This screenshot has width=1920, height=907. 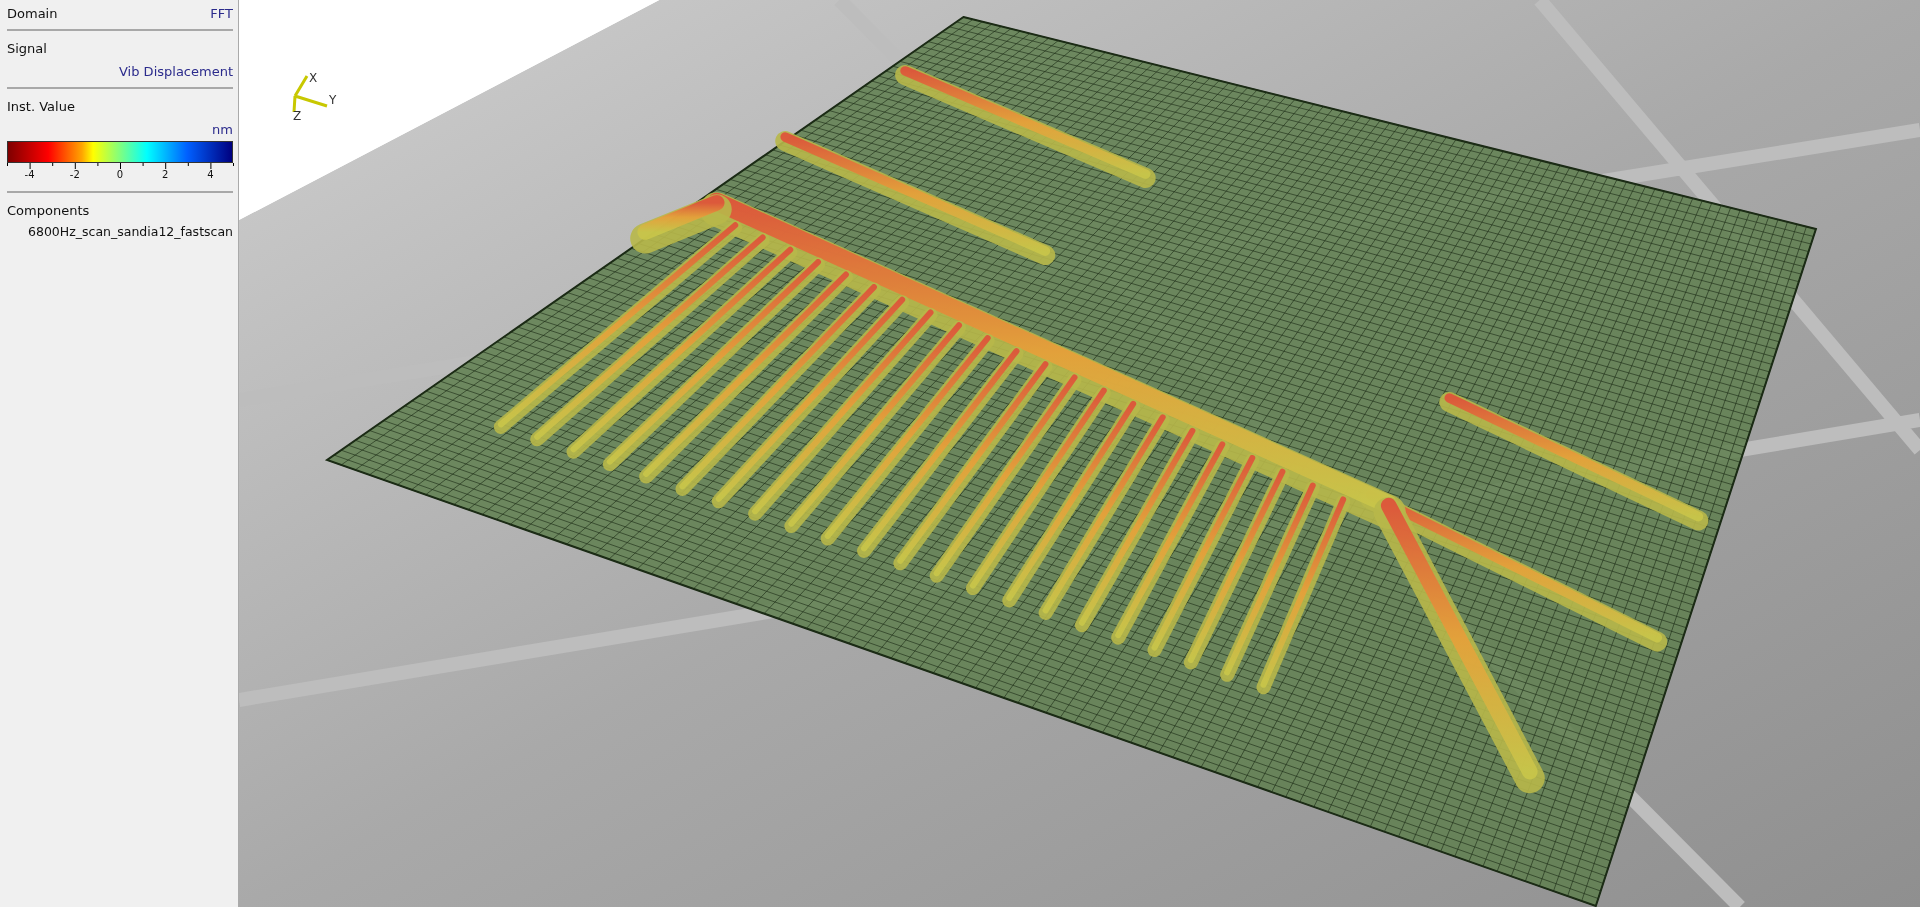 I want to click on colorbar-tick-label: 2, so click(x=165, y=174).